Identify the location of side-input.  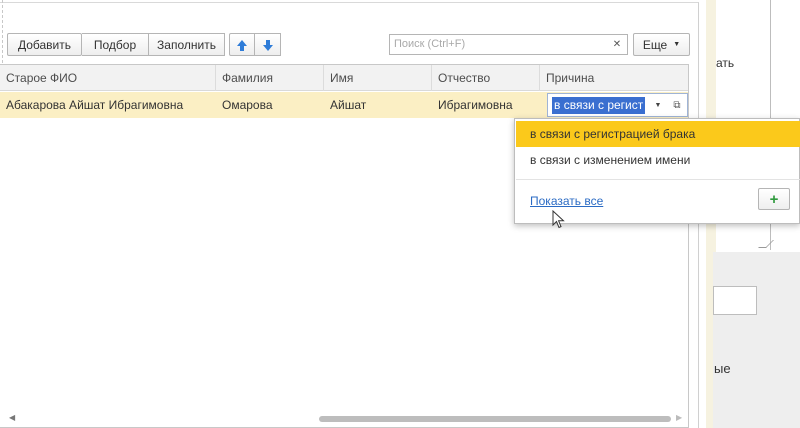
(735, 300).